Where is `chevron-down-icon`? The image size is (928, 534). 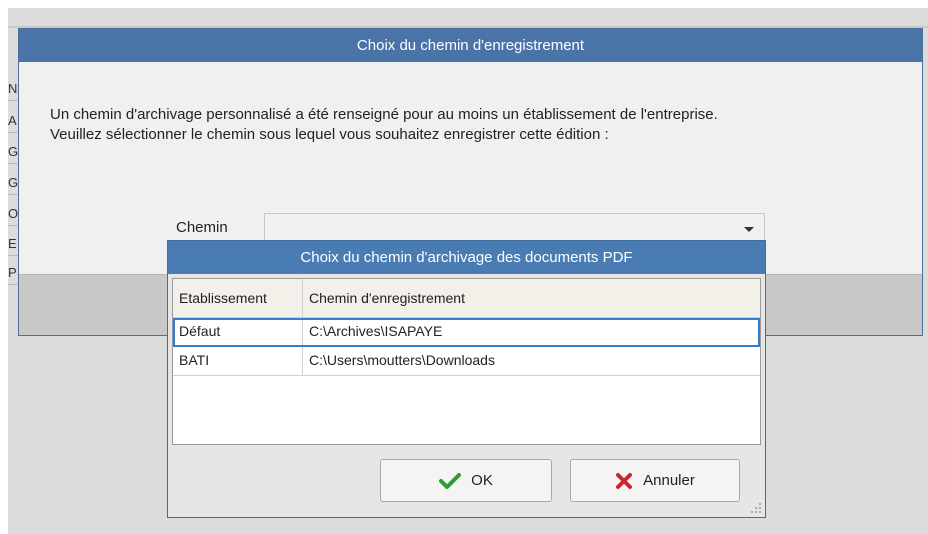
chevron-down-icon is located at coordinates (749, 229).